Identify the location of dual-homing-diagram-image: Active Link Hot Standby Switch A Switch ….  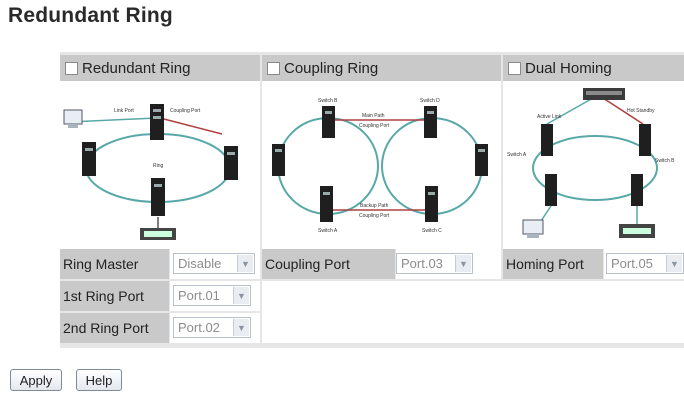
(591, 163).